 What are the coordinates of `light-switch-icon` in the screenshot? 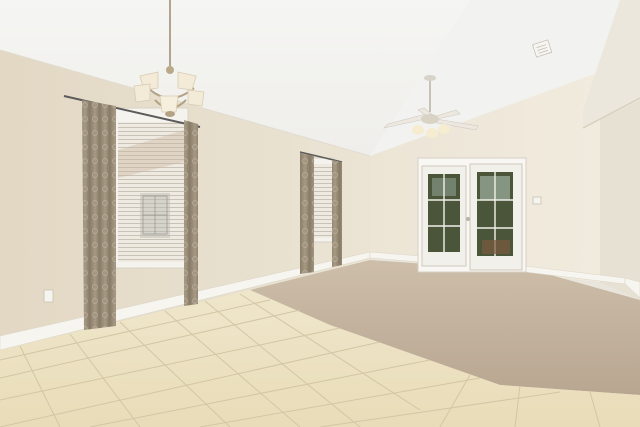 It's located at (537, 200).